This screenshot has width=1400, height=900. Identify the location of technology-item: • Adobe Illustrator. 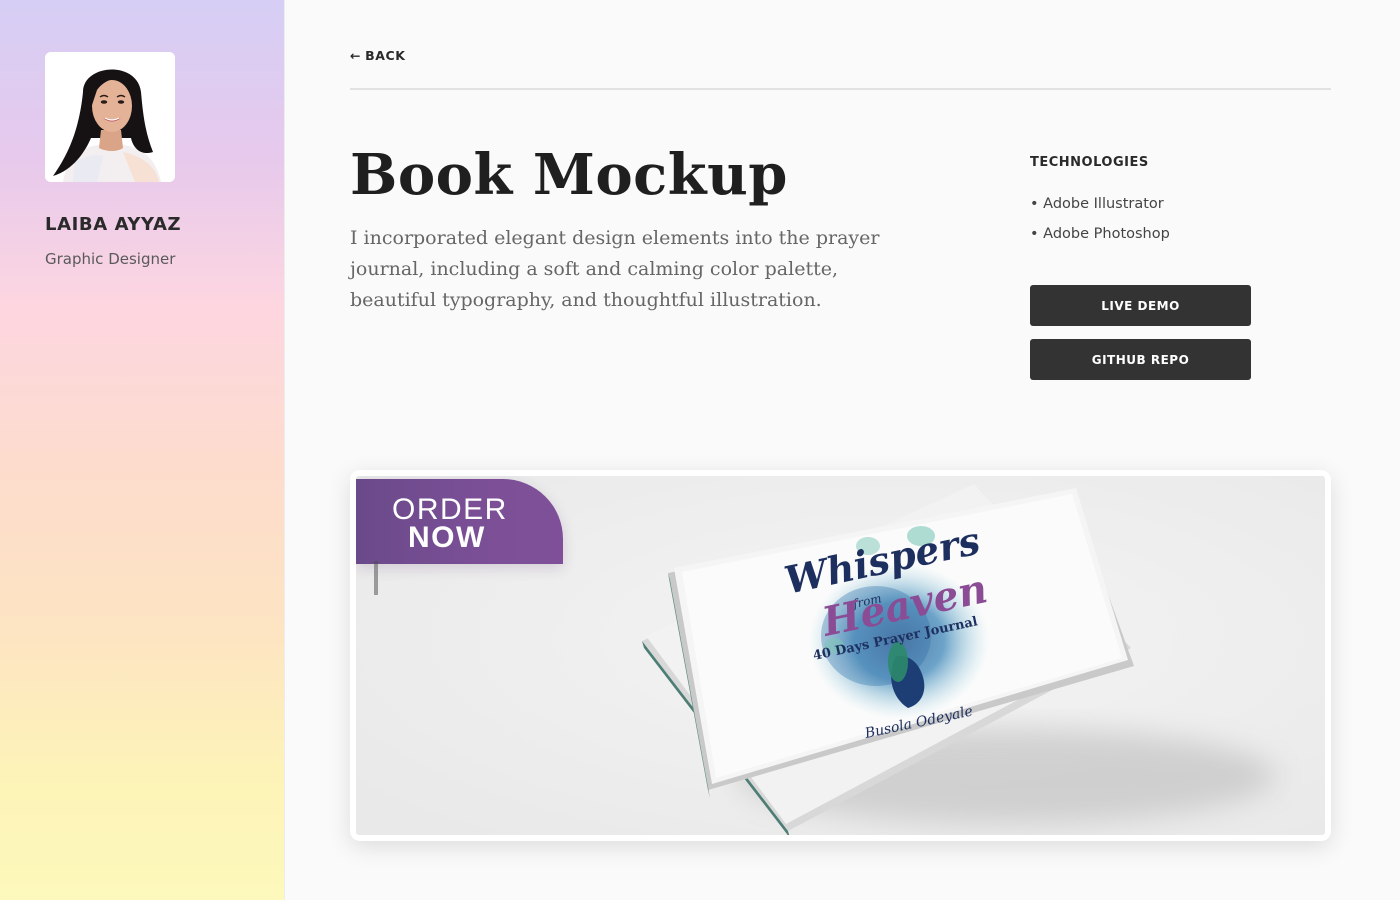
(1097, 204).